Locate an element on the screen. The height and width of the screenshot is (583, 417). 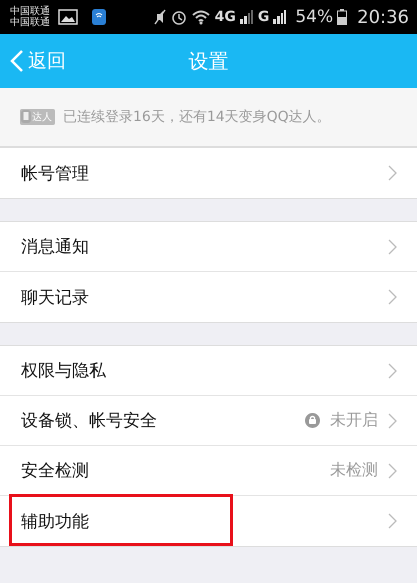
login-streak-text: 已连续登录16天，还有14天变身QQ达人。 is located at coordinates (197, 117).